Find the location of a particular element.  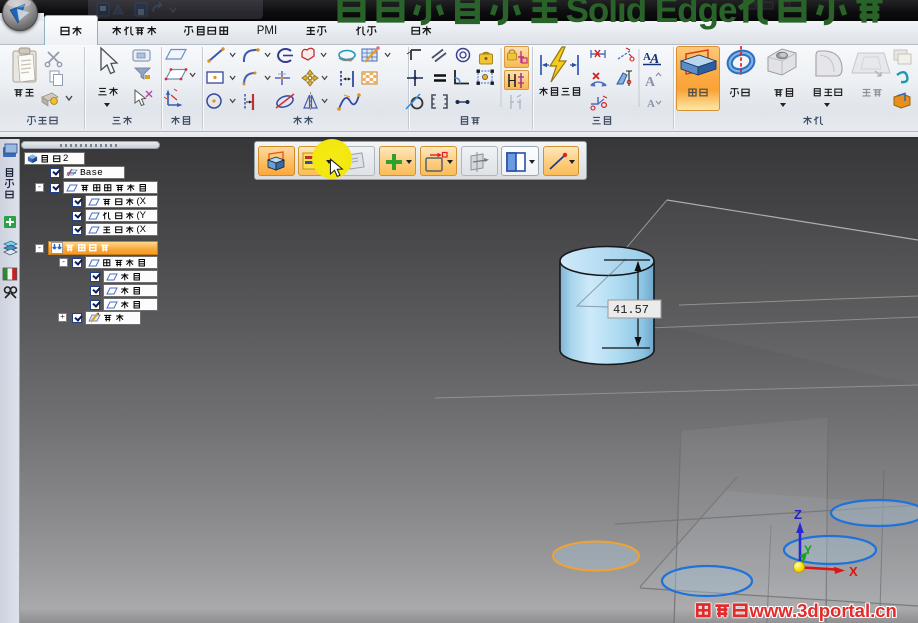

svg-text: Z is located at coordinates (798, 514).